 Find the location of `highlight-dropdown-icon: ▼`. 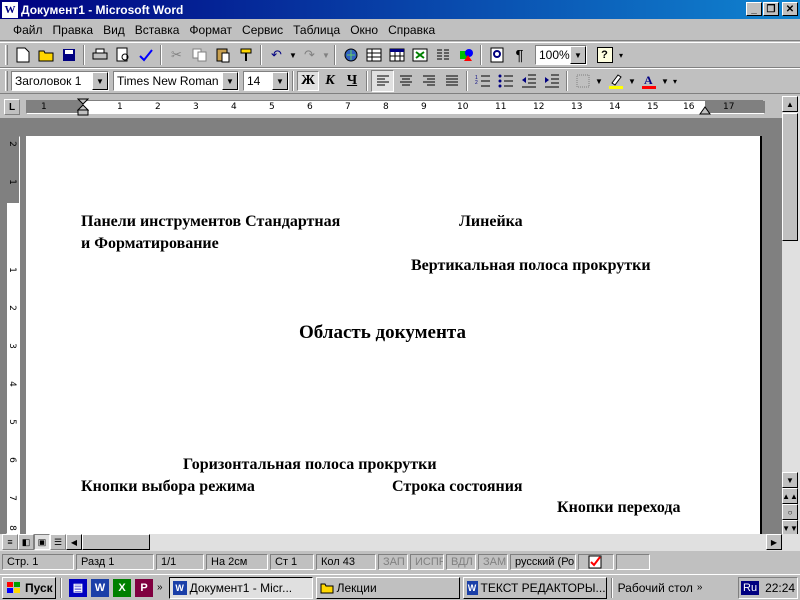

highlight-dropdown-icon: ▼ is located at coordinates (632, 81).